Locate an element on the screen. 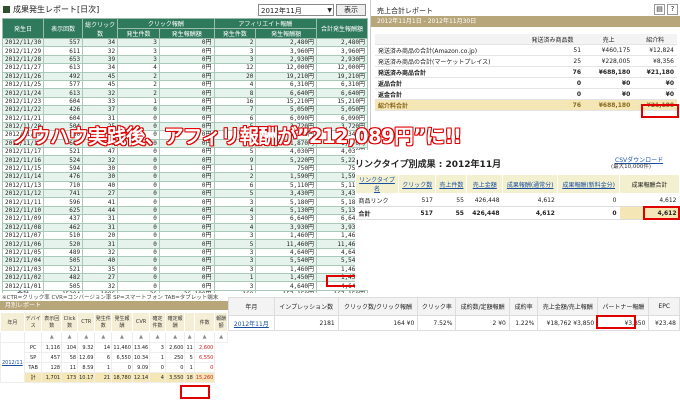  monthly-cell: 128 is located at coordinates (52, 367).